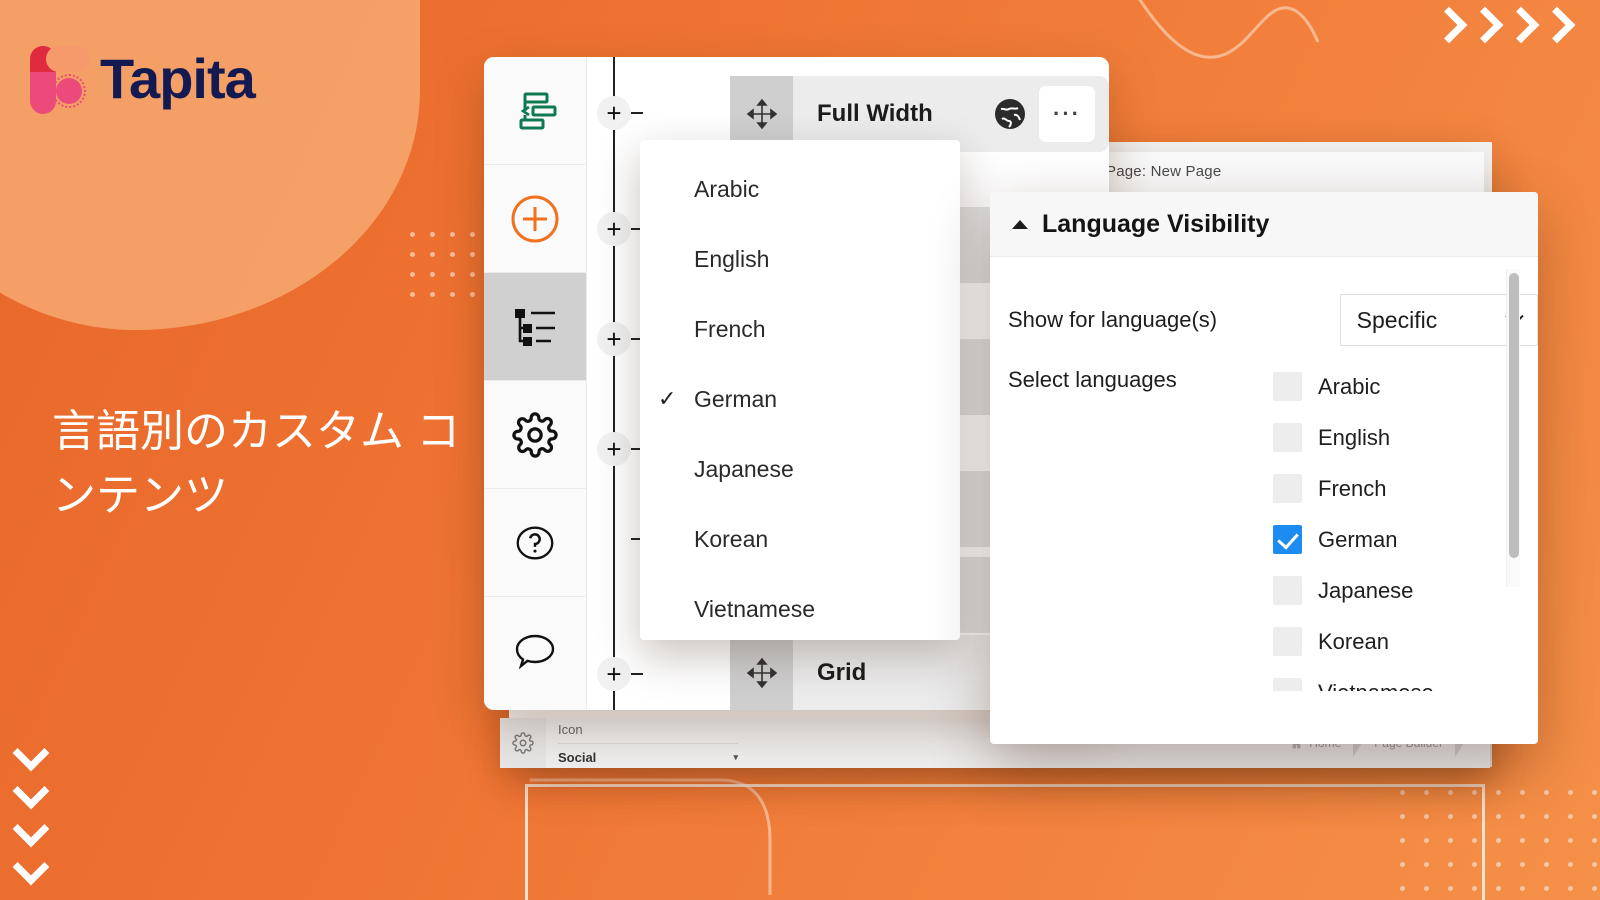 This screenshot has width=1600, height=900. Describe the element at coordinates (1392, 679) in the screenshot. I see `language-checkbox-row: Vietnamese` at that location.